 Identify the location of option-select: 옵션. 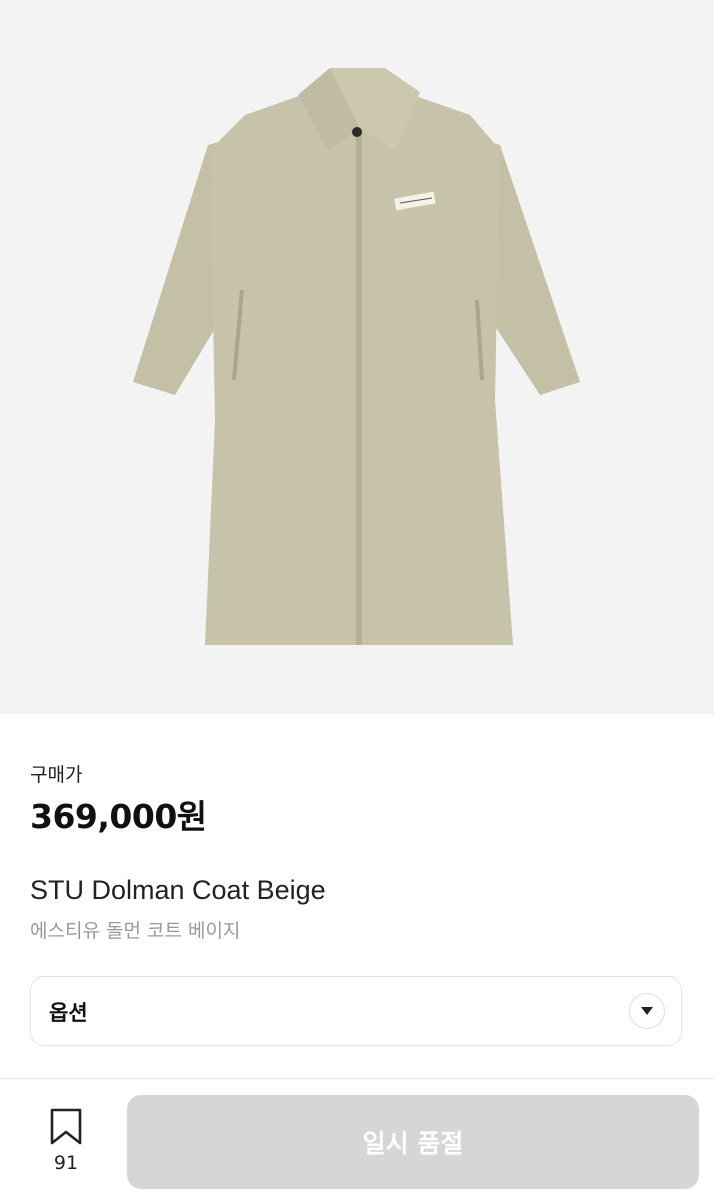
(356, 1011).